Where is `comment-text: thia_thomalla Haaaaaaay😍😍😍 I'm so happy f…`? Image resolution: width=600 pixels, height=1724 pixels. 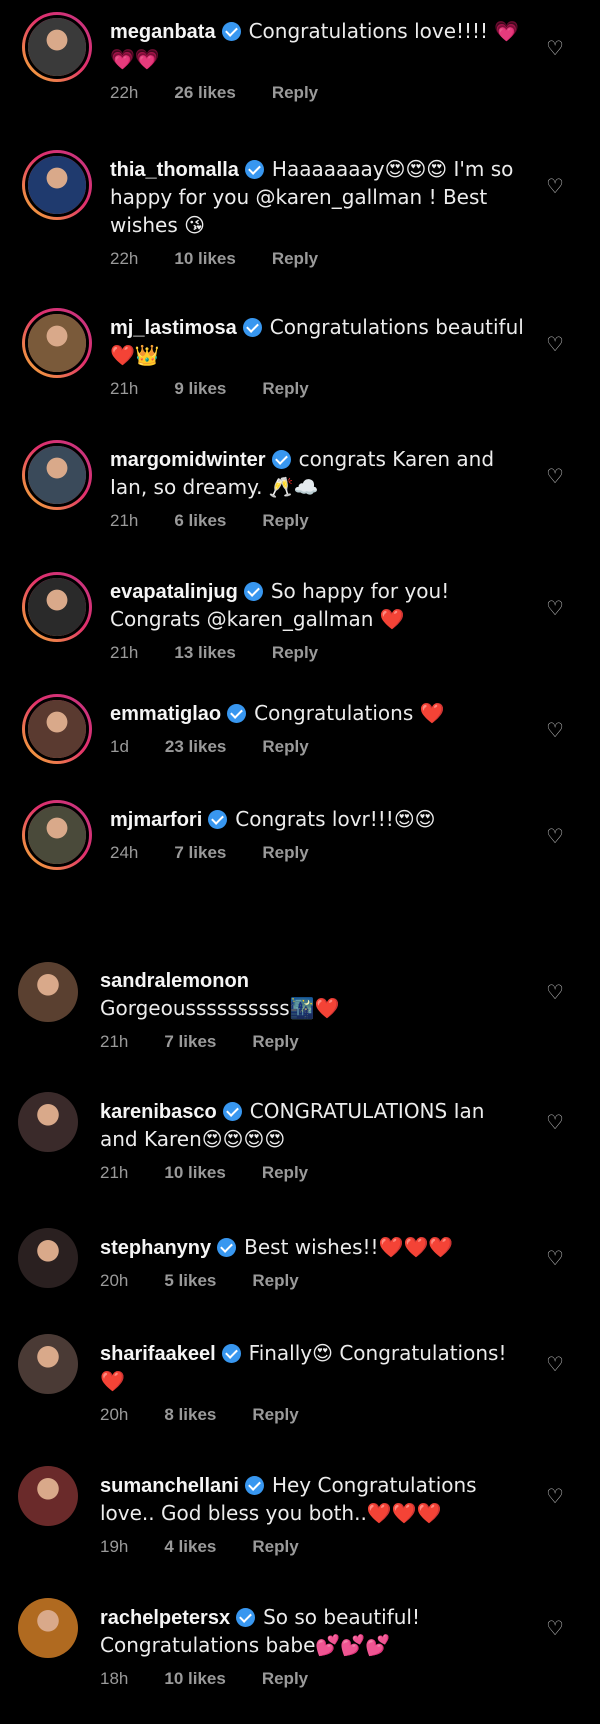
comment-text: thia_thomalla Haaaaaaay😍😍😍 I'm so happy f… is located at coordinates (319, 198).